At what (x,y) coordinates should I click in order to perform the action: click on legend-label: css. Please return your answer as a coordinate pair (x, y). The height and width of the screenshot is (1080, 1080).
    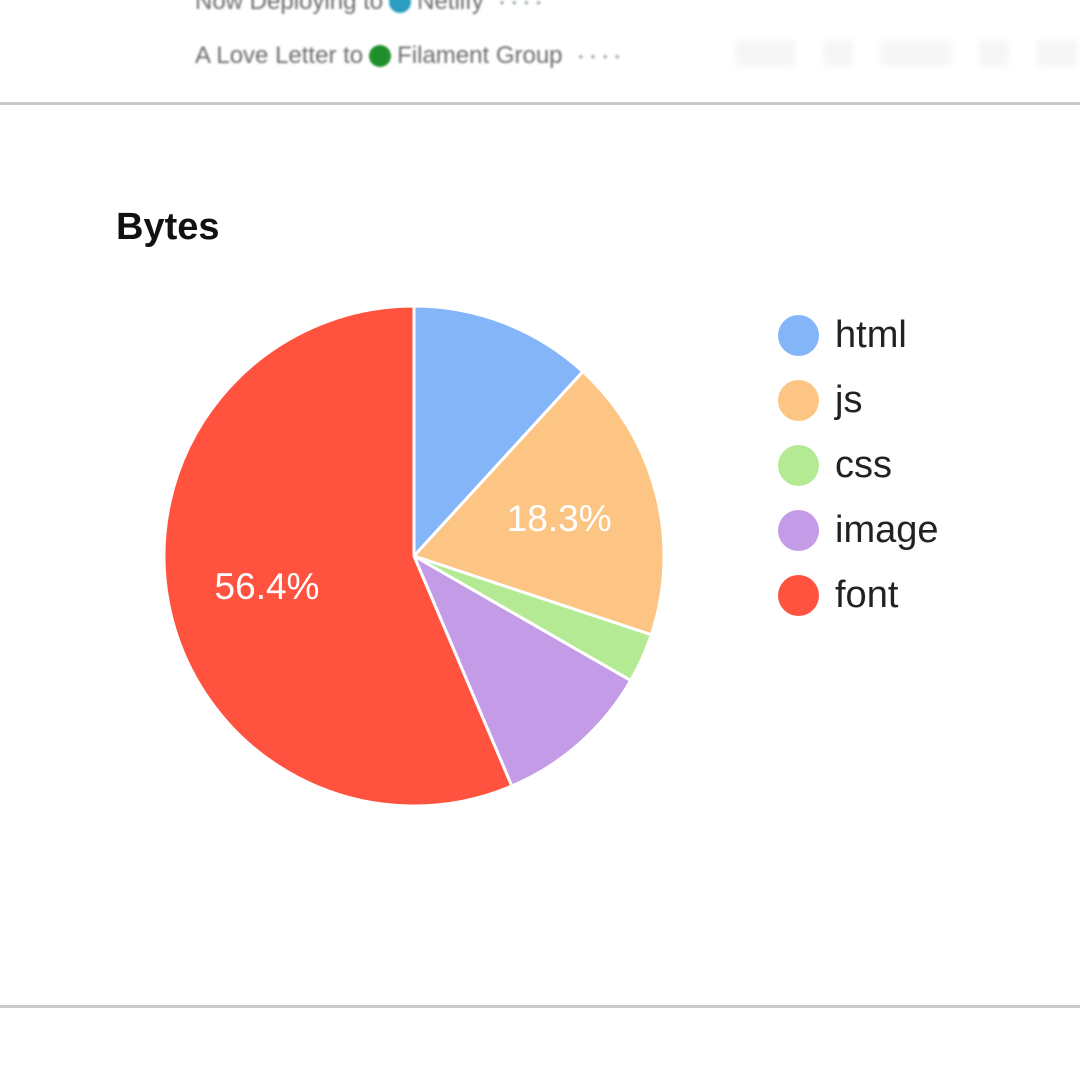
    Looking at the image, I should click on (863, 465).